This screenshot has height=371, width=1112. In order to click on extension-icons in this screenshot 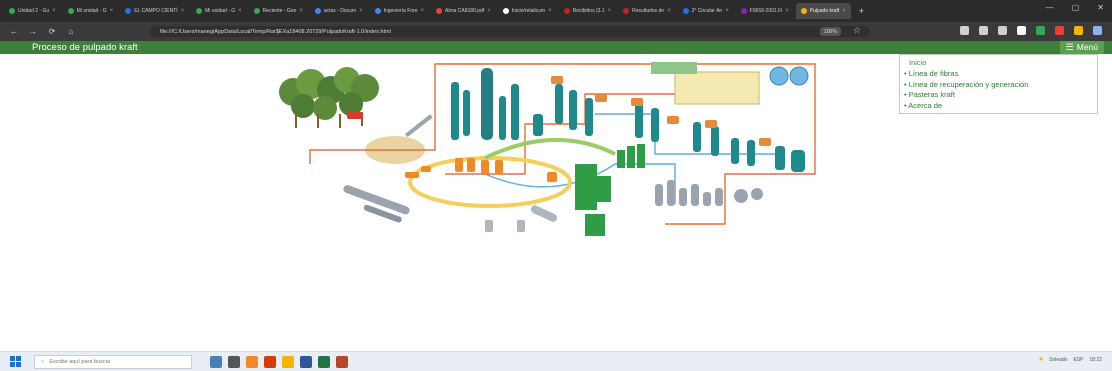, I will do `click(1031, 30)`.